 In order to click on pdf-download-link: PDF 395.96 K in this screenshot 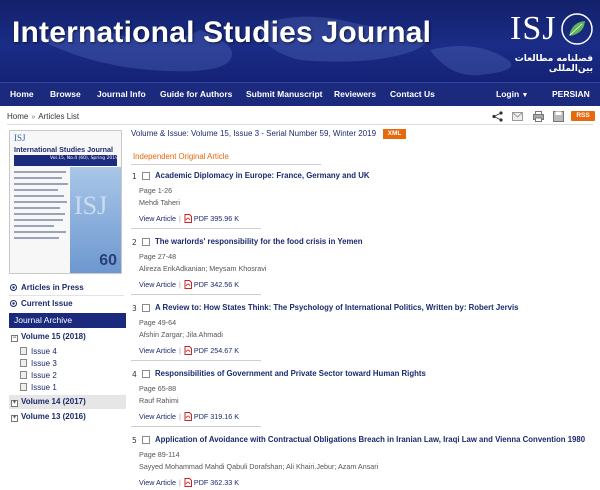, I will do `click(216, 218)`.